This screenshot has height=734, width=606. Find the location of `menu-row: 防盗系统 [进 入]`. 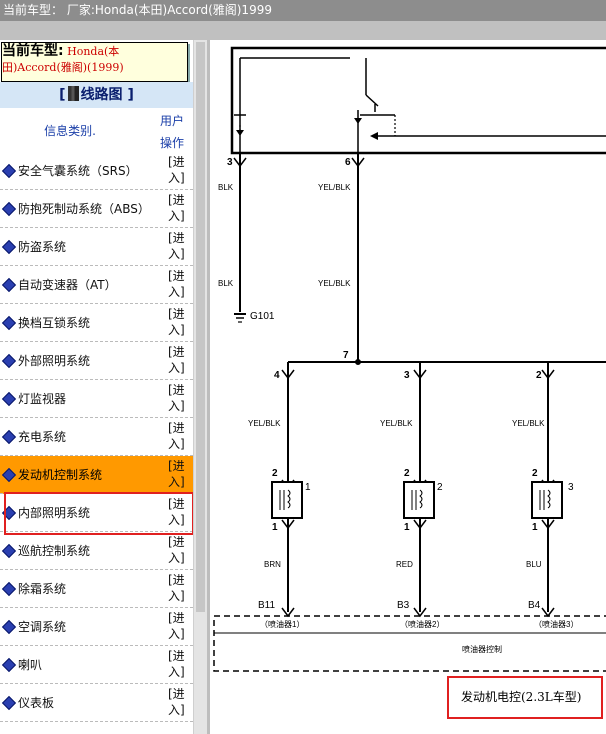

menu-row: 防盗系统 [进 入] is located at coordinates (96, 247).